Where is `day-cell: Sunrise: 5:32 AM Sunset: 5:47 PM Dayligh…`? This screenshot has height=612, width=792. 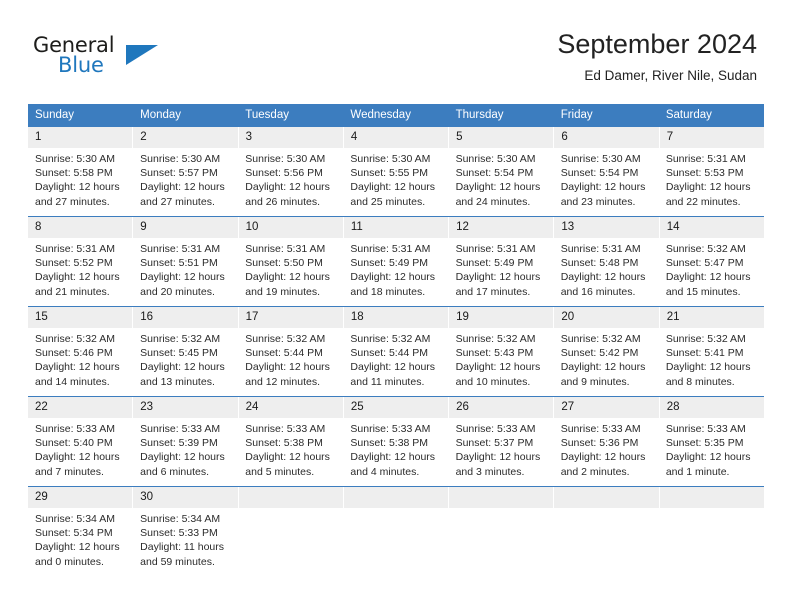 day-cell: Sunrise: 5:32 AM Sunset: 5:47 PM Dayligh… is located at coordinates (711, 272).